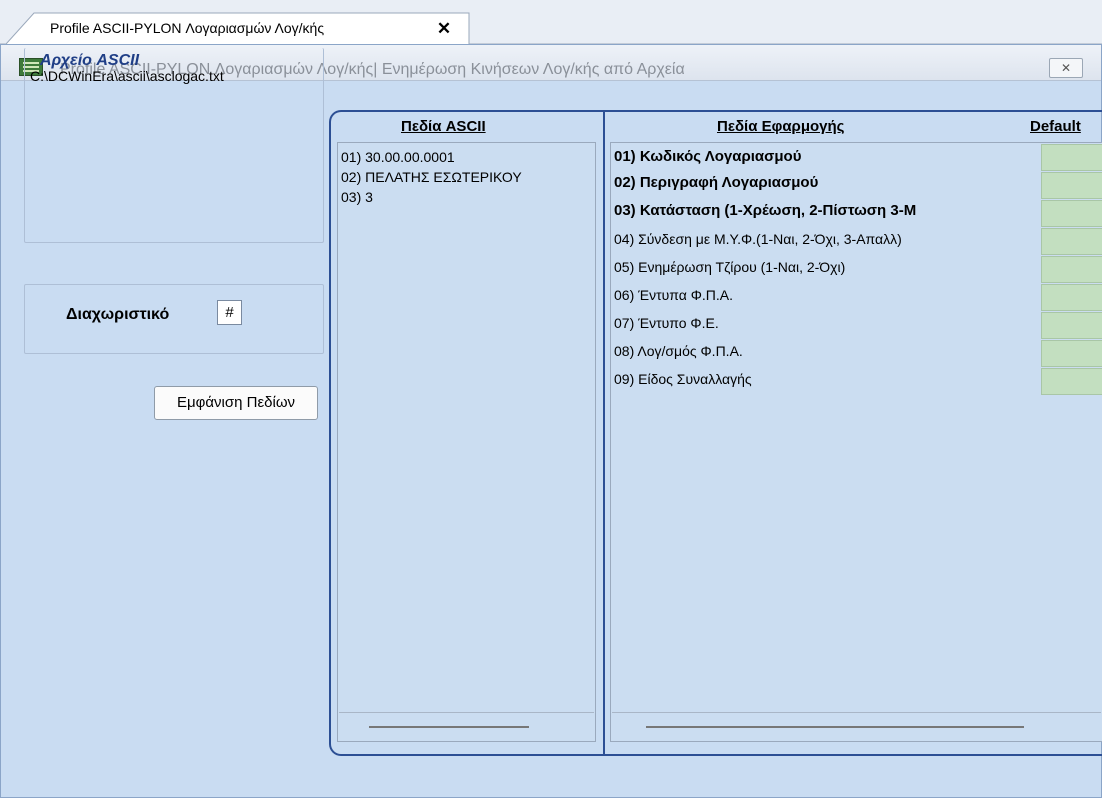 The image size is (1102, 798). I want to click on app-field-item: 09) Είδος Συναλλαγής, so click(829, 385).